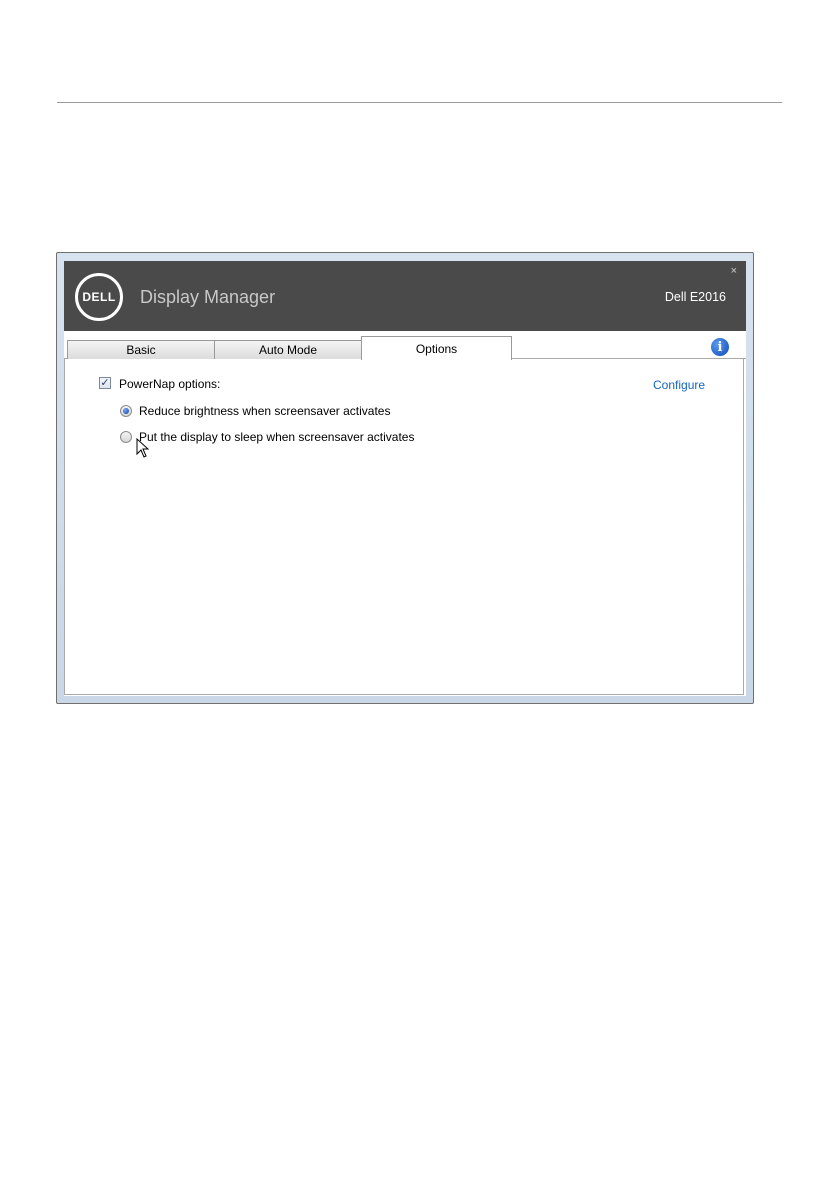  What do you see at coordinates (170, 384) in the screenshot?
I see `powernap-label: PowerNap options:` at bounding box center [170, 384].